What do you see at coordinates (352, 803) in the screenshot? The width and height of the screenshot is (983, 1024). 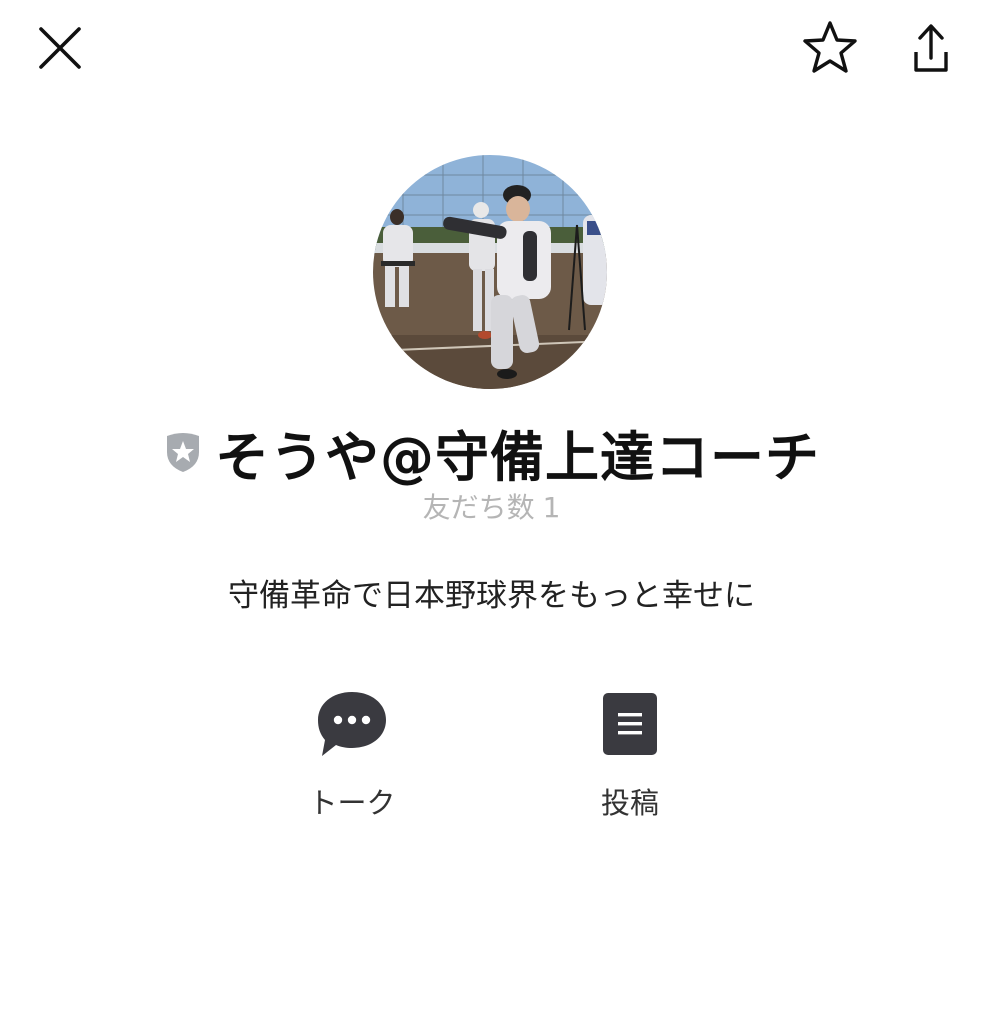 I see `talk-label: トーク` at bounding box center [352, 803].